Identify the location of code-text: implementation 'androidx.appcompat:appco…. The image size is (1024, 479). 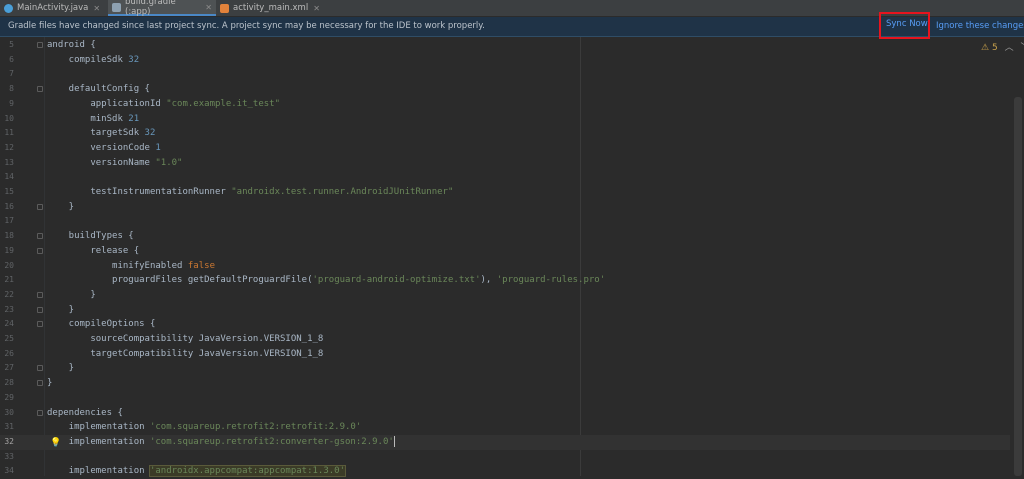
(197, 471).